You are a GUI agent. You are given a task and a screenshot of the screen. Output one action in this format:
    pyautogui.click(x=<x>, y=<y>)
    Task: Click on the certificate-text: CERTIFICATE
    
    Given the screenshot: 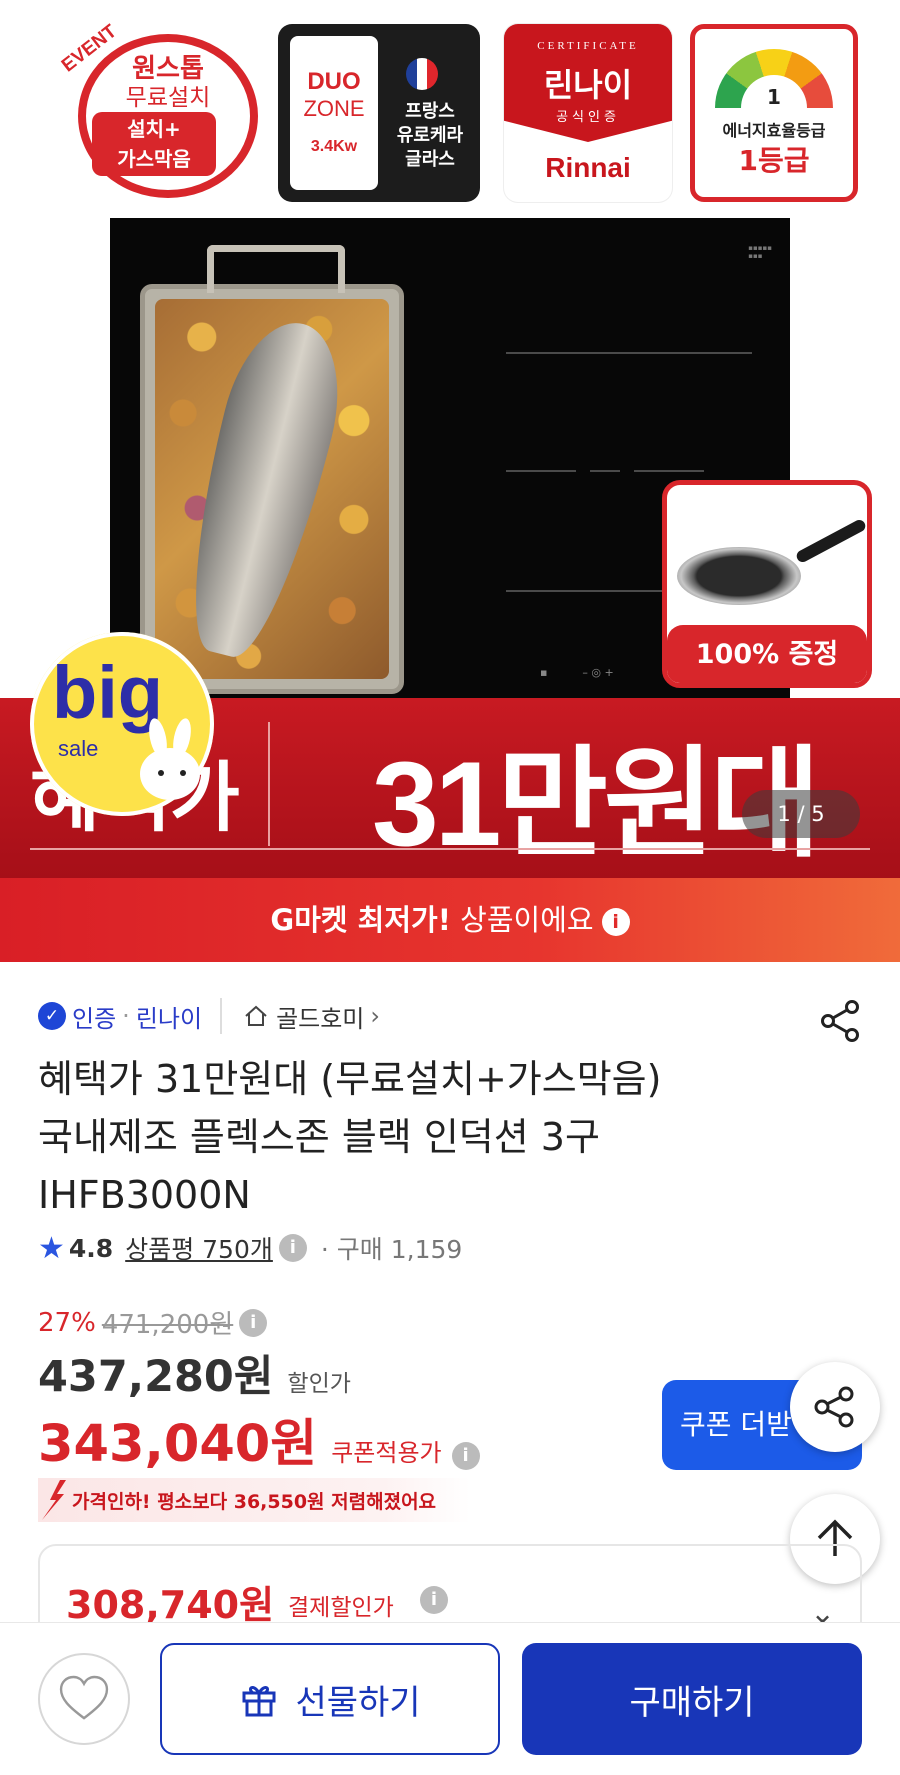 What is the action you would take?
    pyautogui.click(x=588, y=46)
    